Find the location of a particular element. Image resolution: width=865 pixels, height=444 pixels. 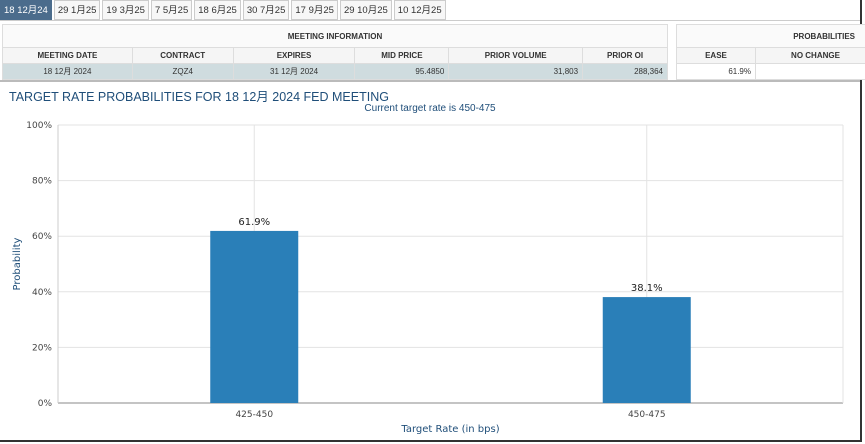

x-tick-label: 450-475 is located at coordinates (647, 415).